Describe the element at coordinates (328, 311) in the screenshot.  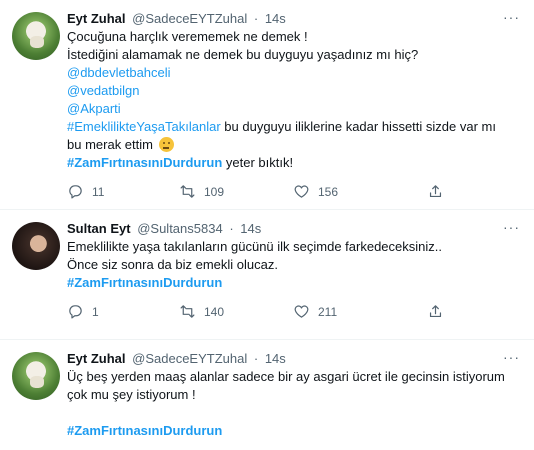
I see `like-count: 211` at that location.